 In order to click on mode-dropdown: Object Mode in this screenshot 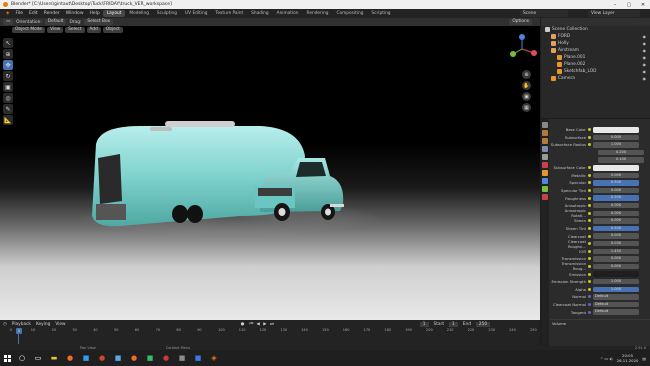, I will do `click(29, 30)`.